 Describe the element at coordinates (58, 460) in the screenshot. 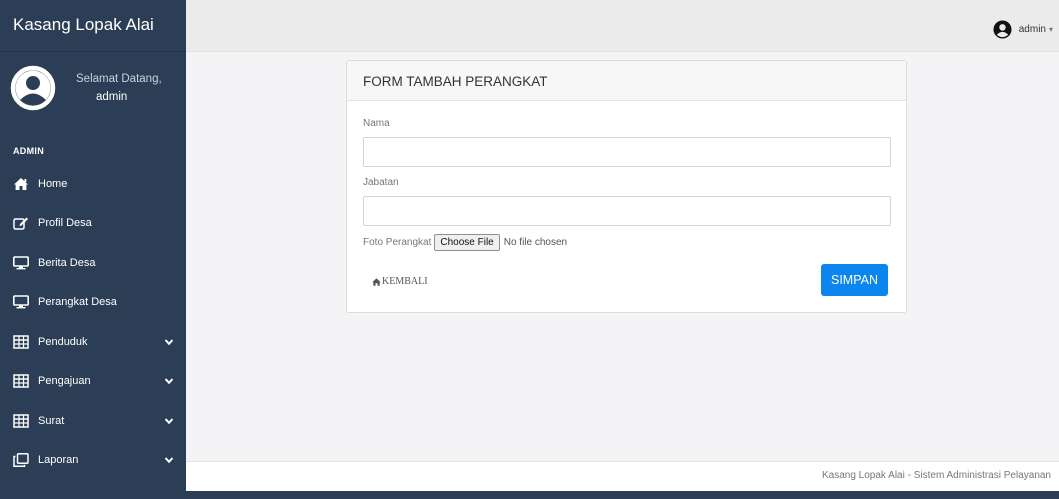

I see `sidebar-item-label: Laporan` at that location.